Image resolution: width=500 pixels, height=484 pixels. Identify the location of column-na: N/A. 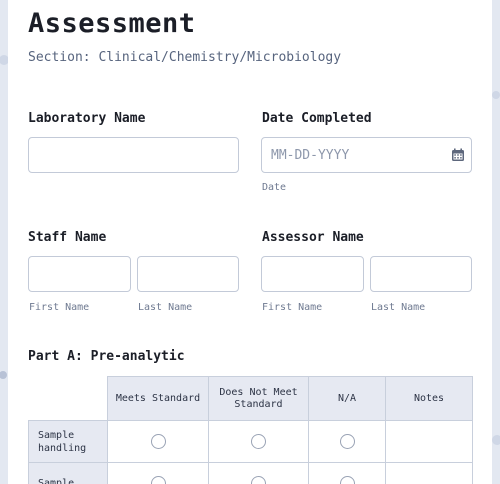
(347, 398).